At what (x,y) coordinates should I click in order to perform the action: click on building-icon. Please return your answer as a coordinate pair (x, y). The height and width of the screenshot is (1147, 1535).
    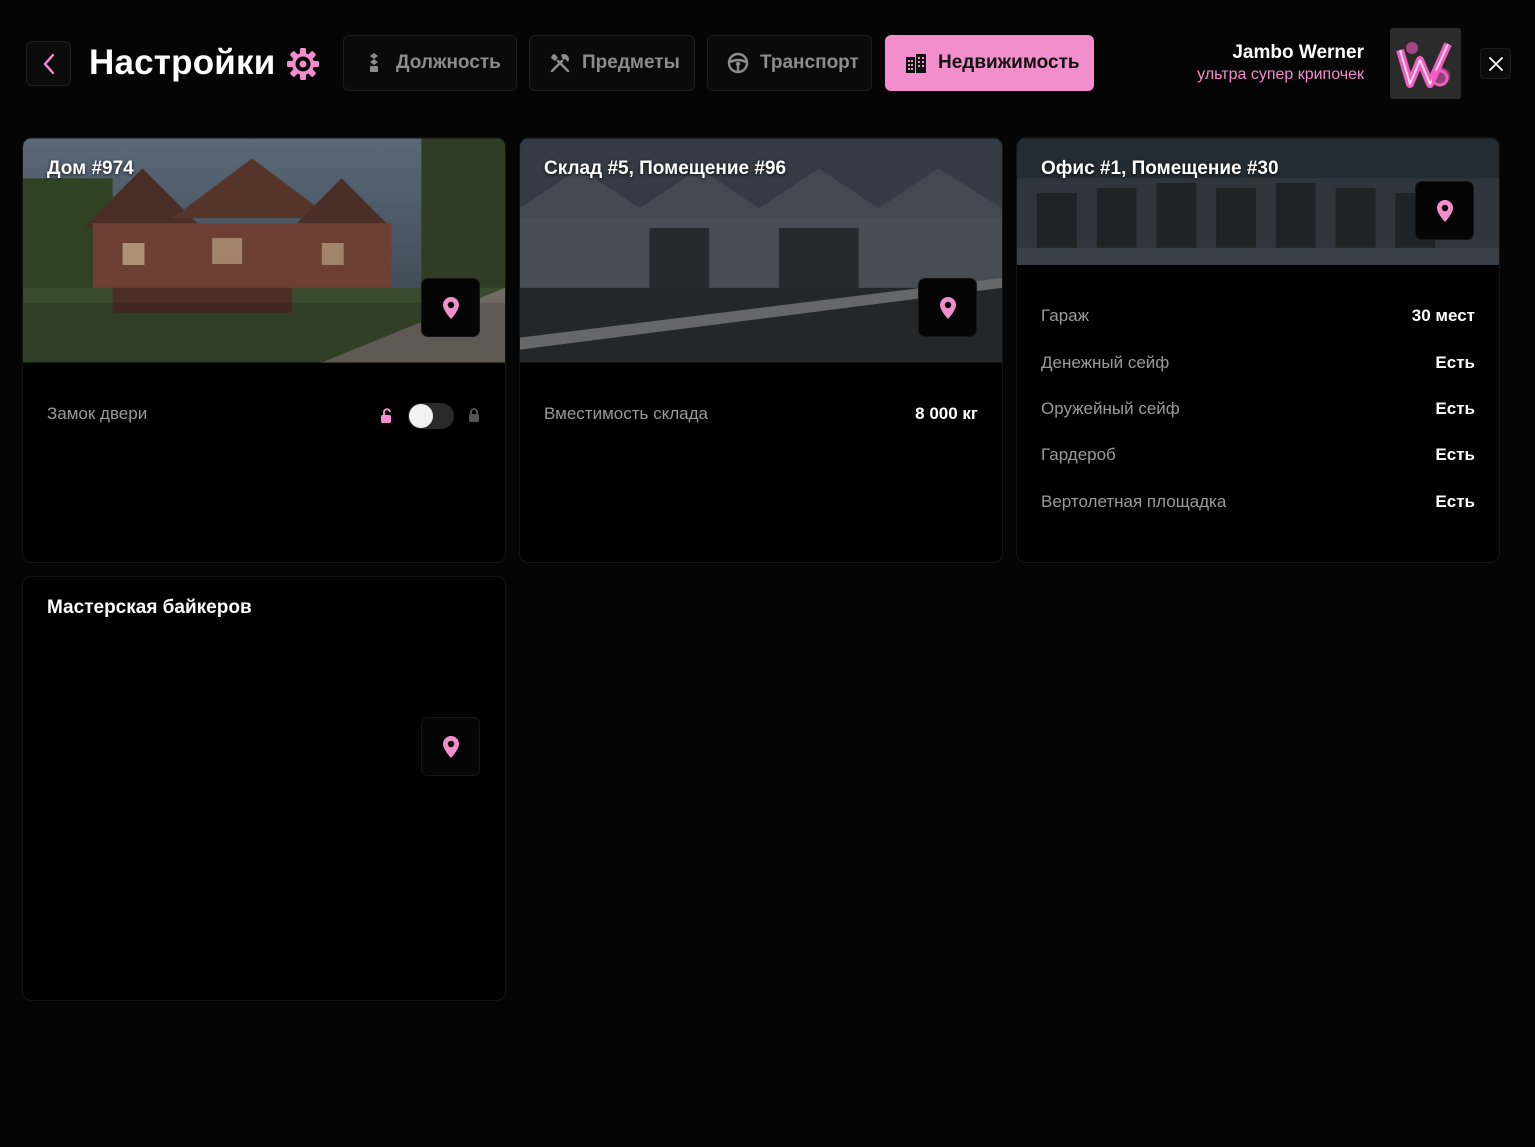
    Looking at the image, I should click on (916, 63).